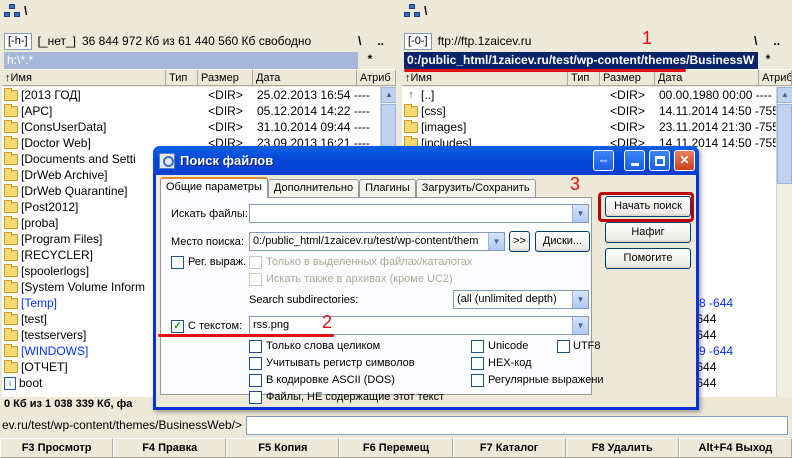 This screenshot has height=458, width=792. I want to click on regex-checkbox, so click(177, 262).